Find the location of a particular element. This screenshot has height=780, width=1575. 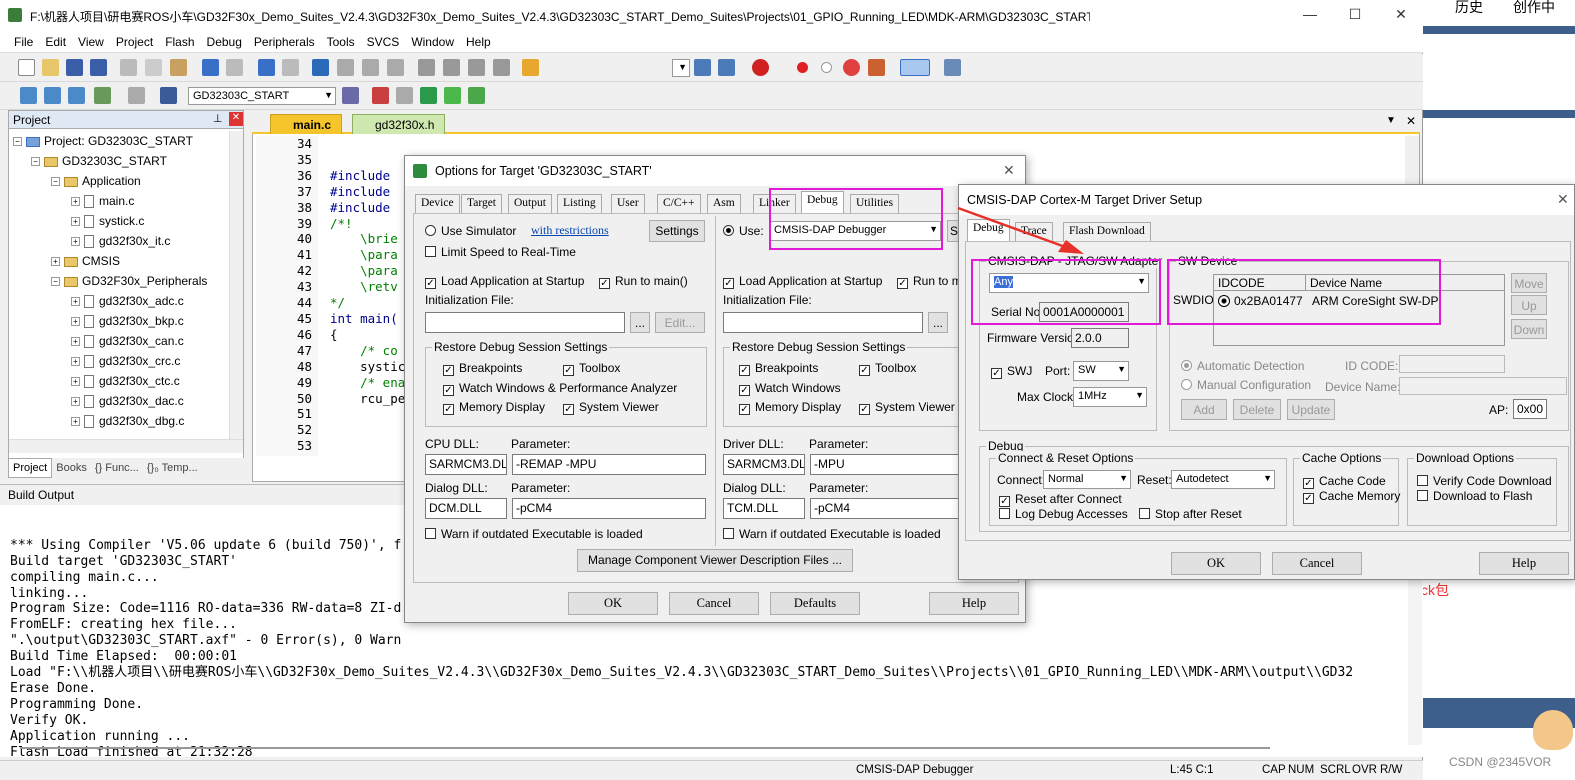

breakpoint-icon is located at coordinates (802, 67).